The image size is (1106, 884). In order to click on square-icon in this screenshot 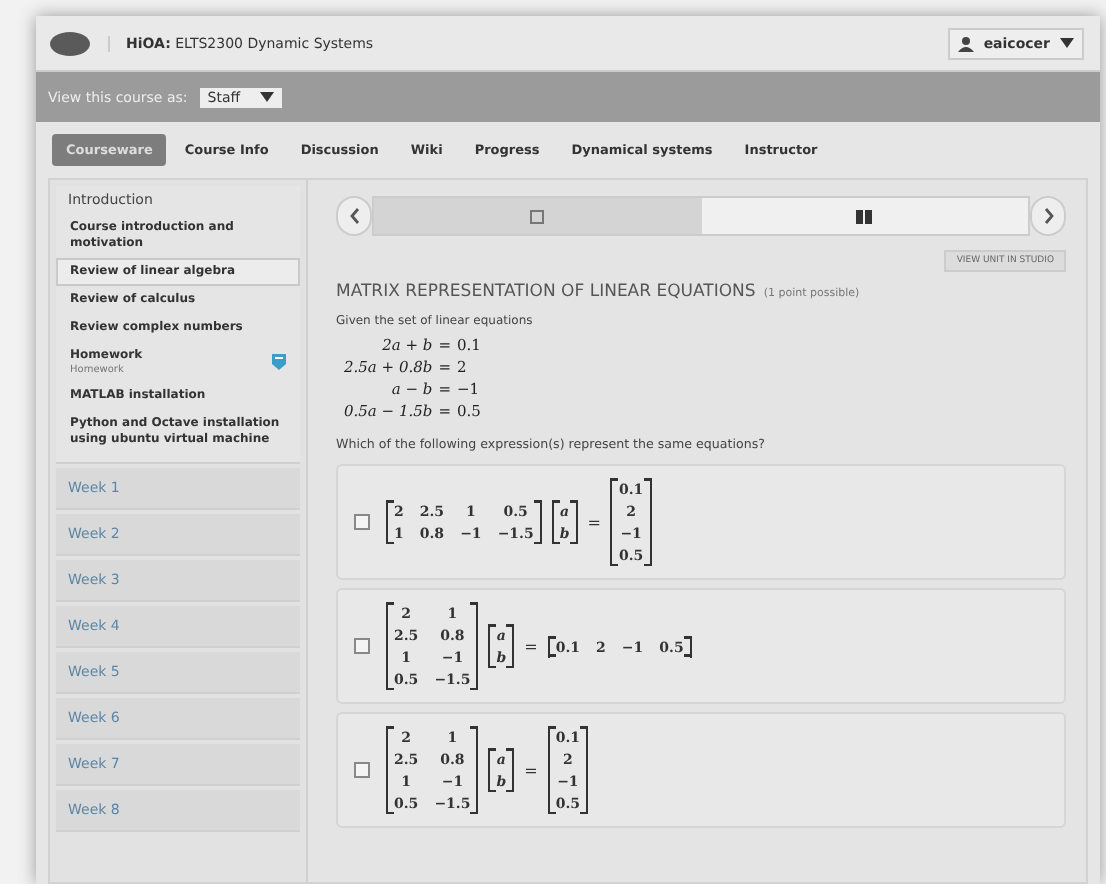, I will do `click(537, 216)`.